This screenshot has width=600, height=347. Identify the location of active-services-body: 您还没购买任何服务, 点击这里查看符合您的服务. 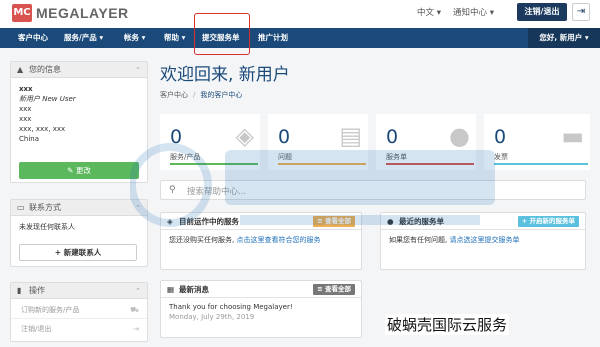
(245, 240).